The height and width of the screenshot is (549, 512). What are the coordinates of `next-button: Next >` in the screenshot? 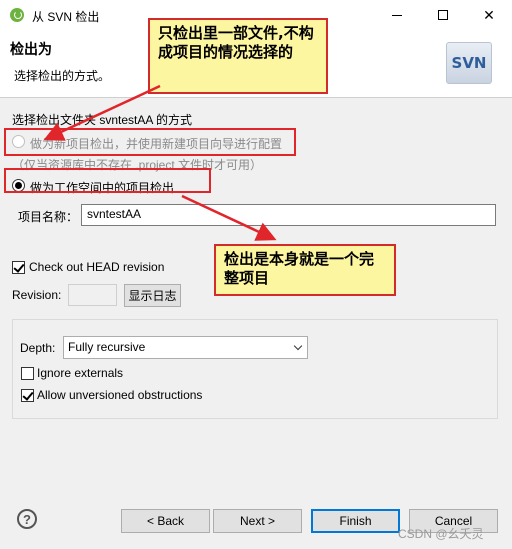 It's located at (257, 521).